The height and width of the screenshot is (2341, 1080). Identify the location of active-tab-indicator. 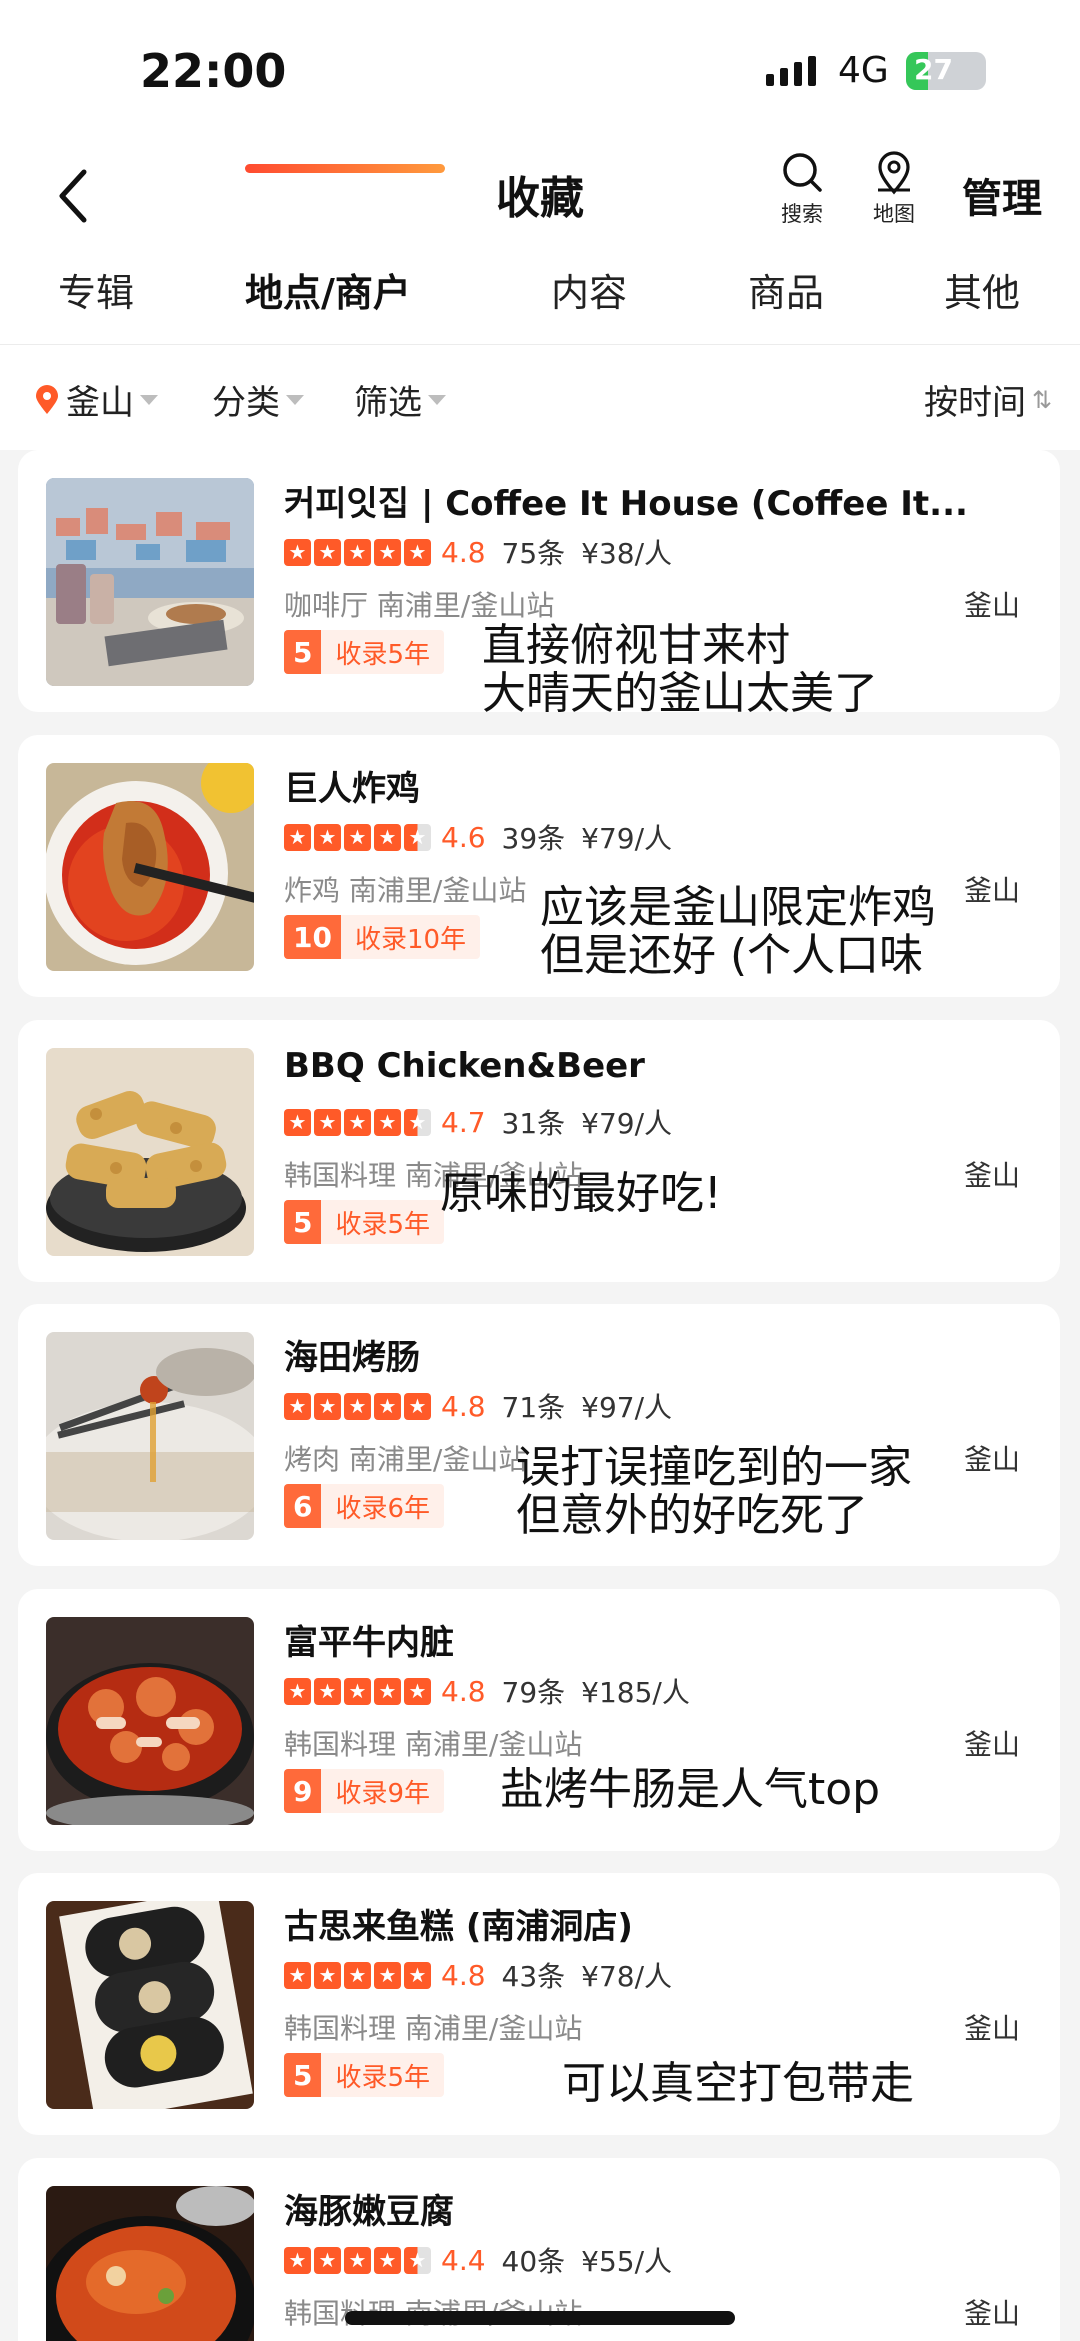
(345, 168).